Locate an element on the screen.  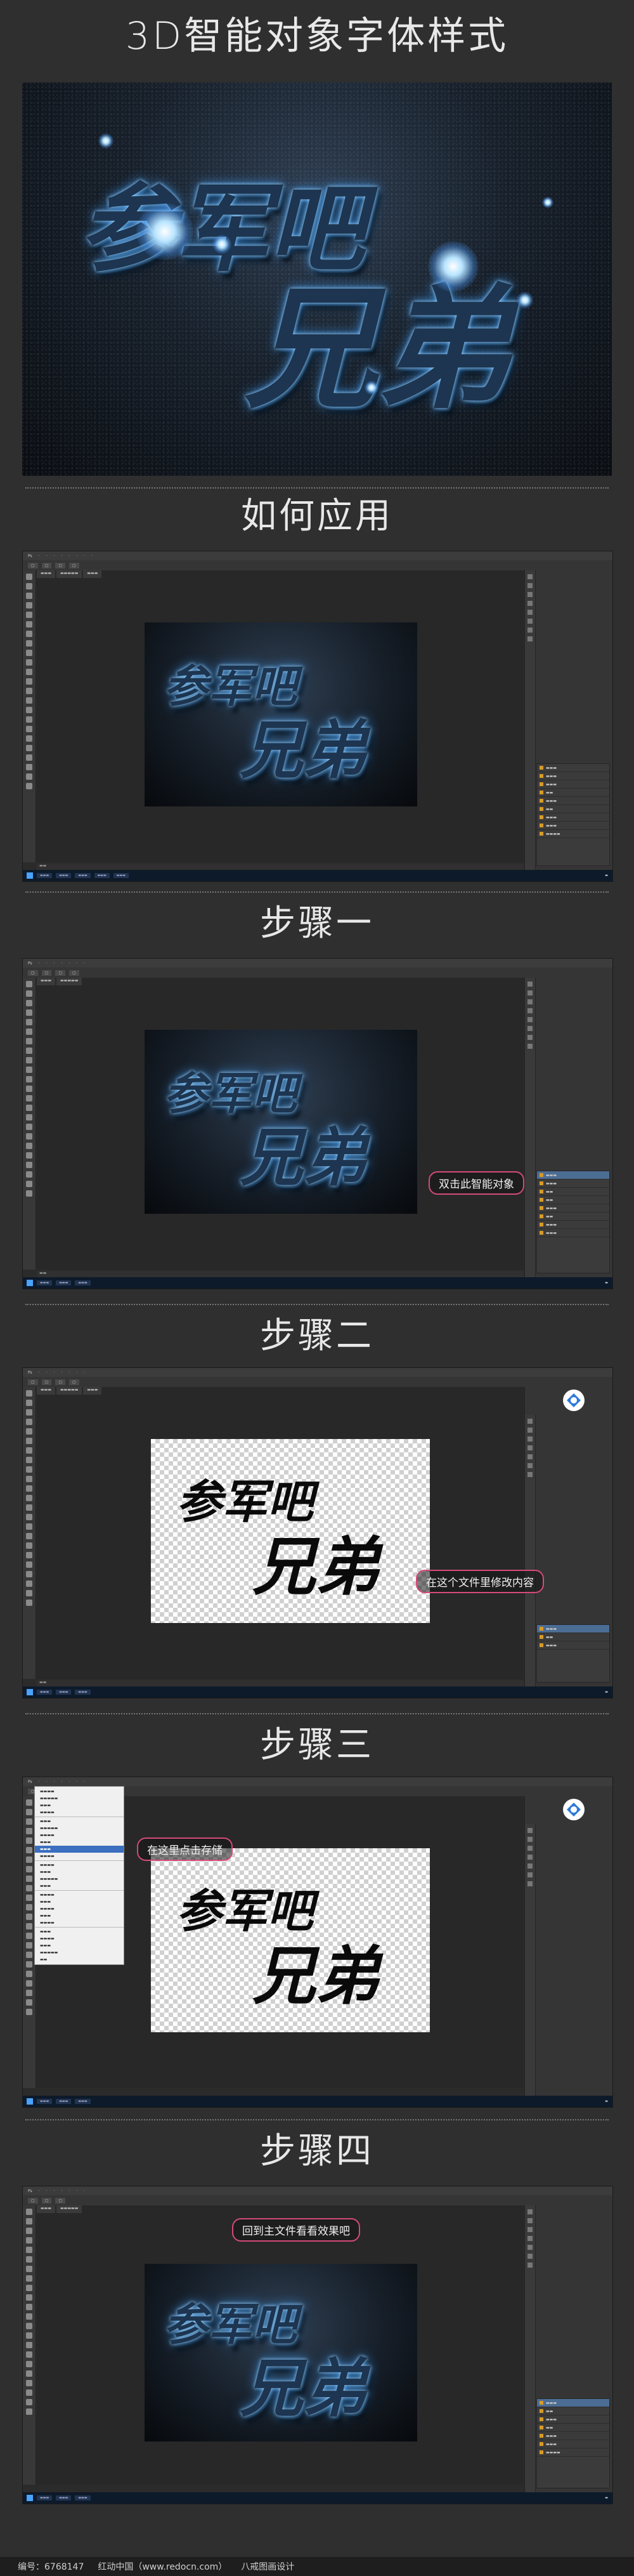
menu-bar: Ps · · · · · · · · is located at coordinates (317, 555).